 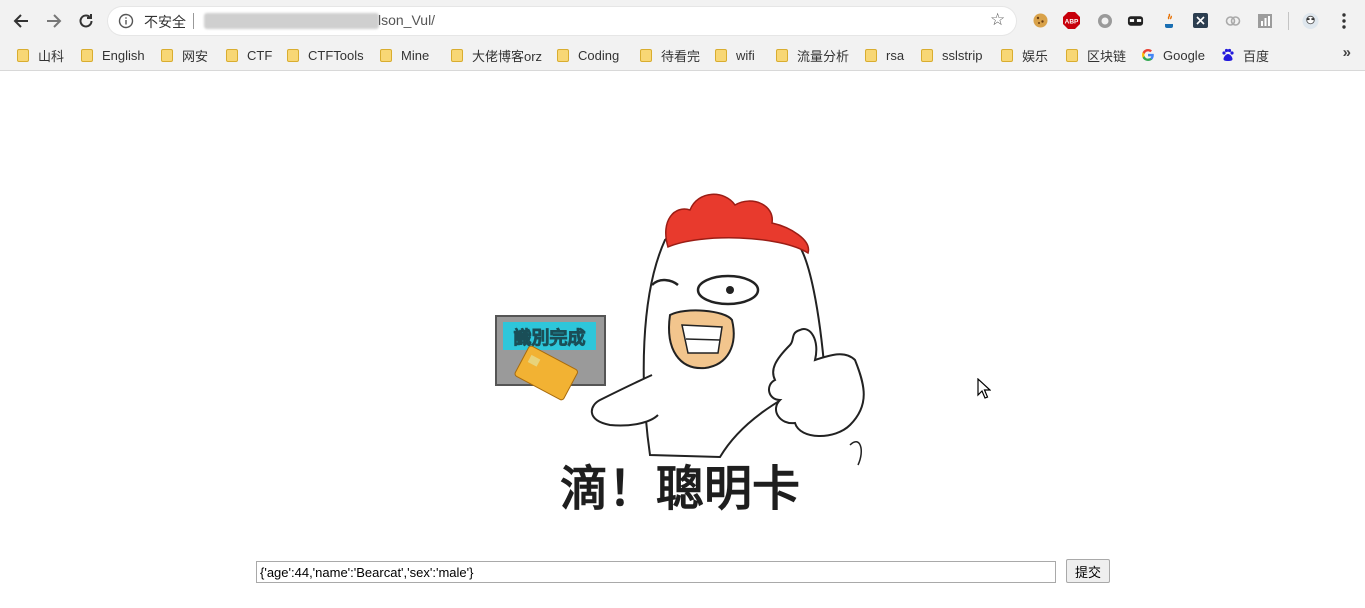 I want to click on browser-toolbar: 不安全 lson_Vul/ ☆ ABP, so click(x=682, y=20).